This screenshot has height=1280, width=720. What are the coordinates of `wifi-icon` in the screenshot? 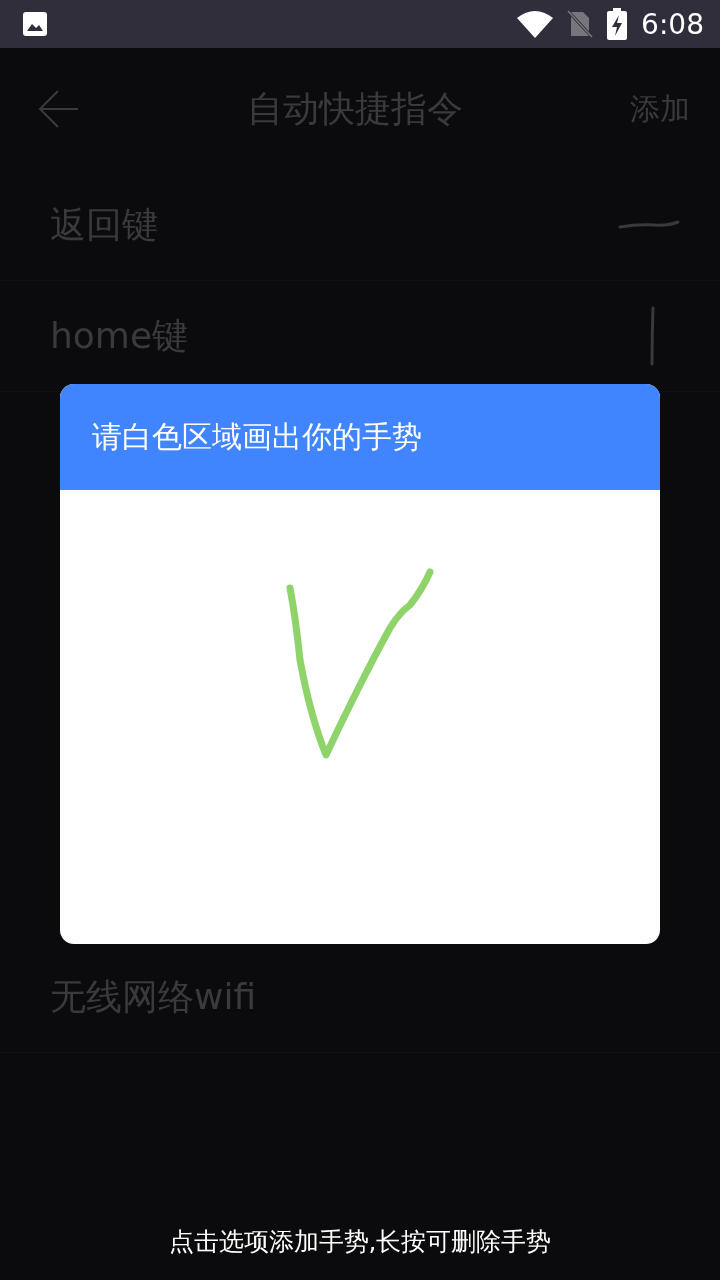 It's located at (535, 24).